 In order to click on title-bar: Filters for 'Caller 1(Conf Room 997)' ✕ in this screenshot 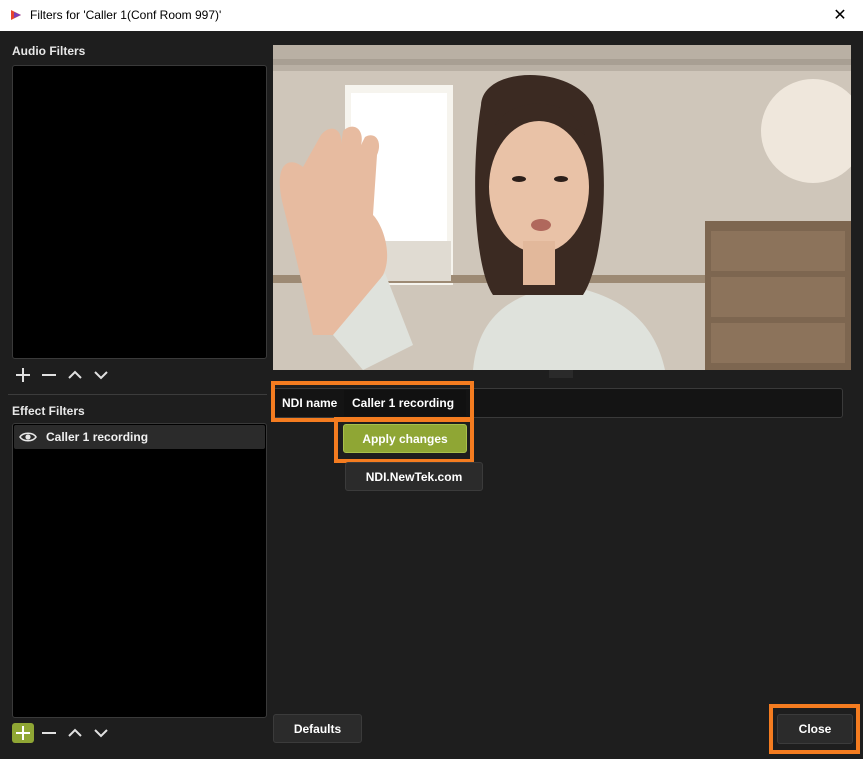, I will do `click(431, 16)`.